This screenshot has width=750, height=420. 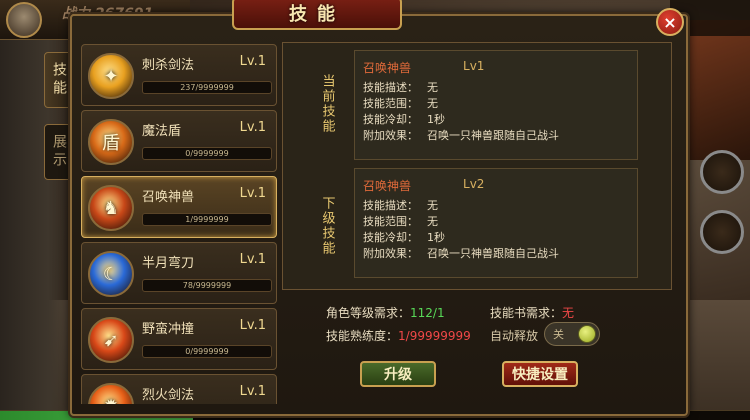 I want to click on skill-item: ☾ 半月弯刀 Lv.1 78/9999999, so click(x=179, y=273).